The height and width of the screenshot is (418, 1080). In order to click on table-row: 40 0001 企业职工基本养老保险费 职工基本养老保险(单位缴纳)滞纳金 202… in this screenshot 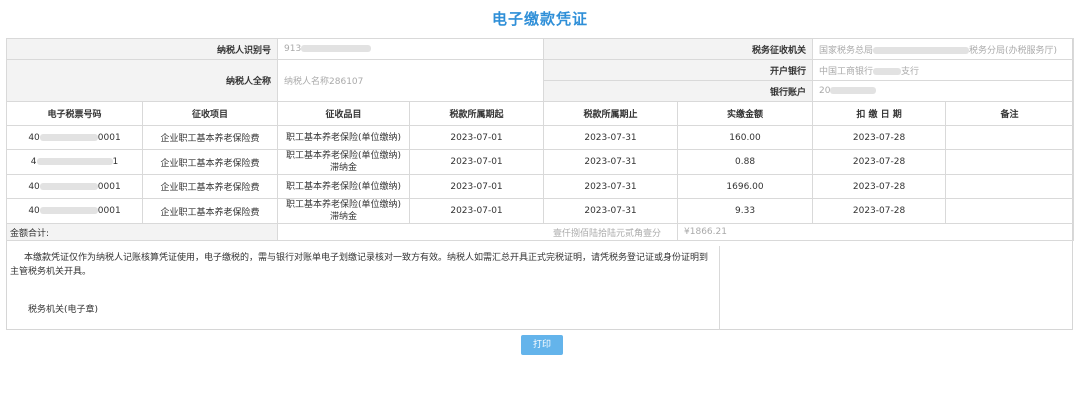, I will do `click(540, 211)`.